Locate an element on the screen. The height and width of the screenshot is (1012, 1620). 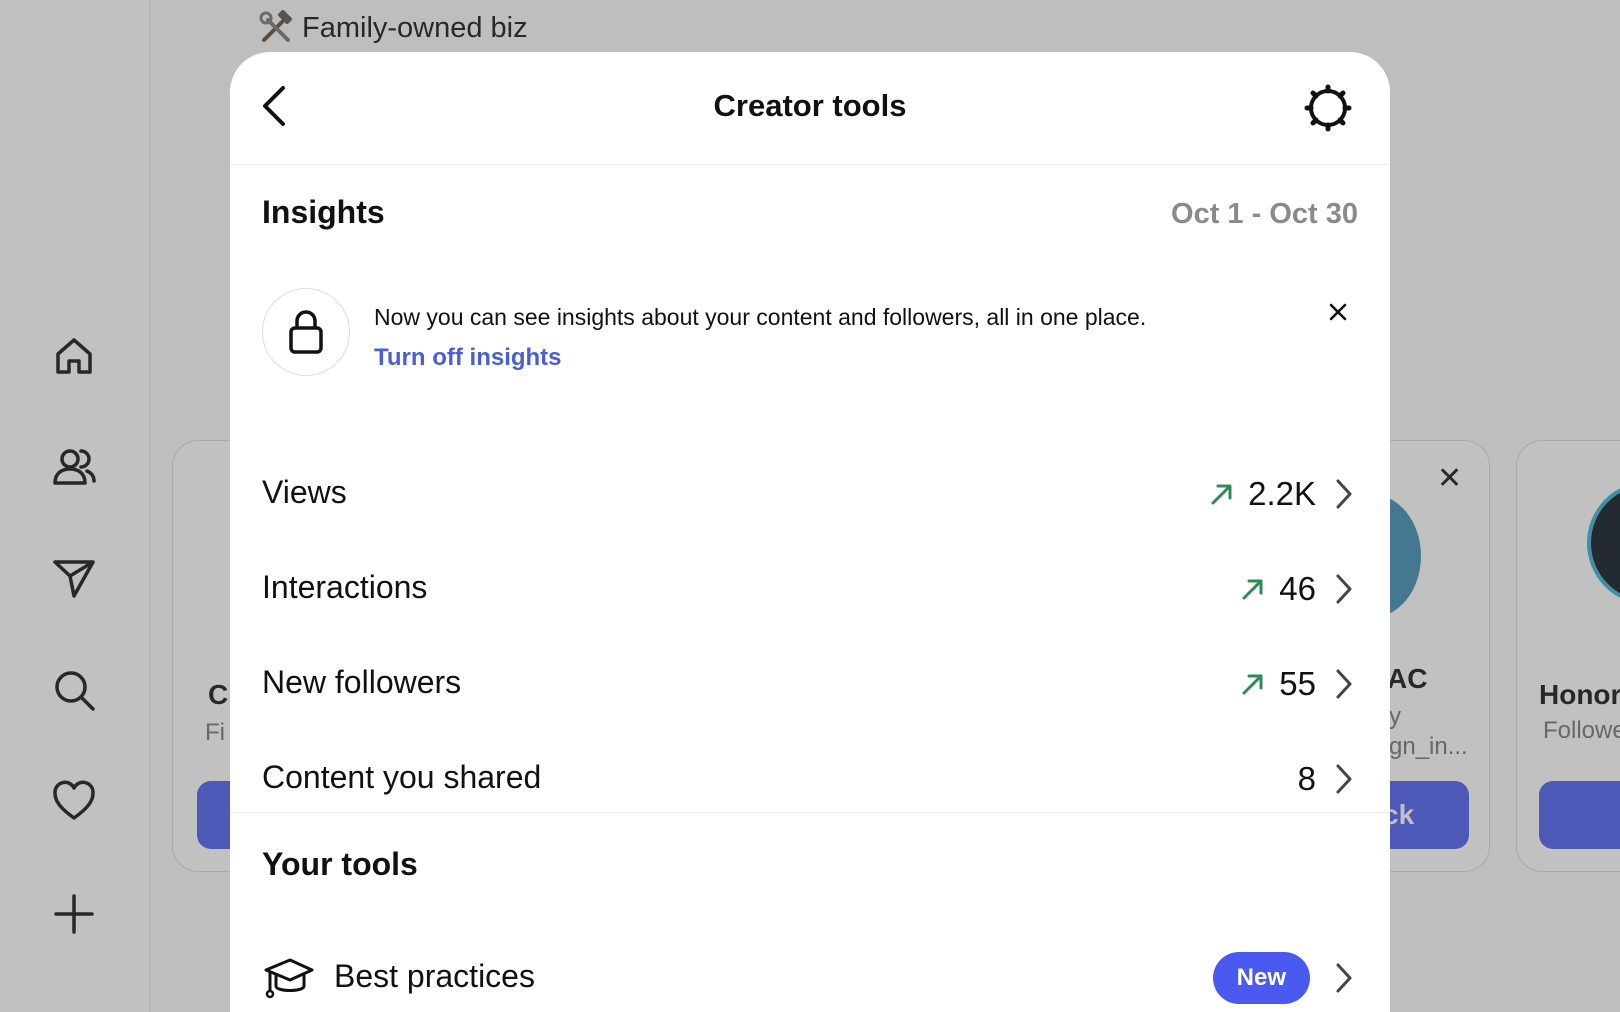
metric-value: 2.2K is located at coordinates (1282, 493).